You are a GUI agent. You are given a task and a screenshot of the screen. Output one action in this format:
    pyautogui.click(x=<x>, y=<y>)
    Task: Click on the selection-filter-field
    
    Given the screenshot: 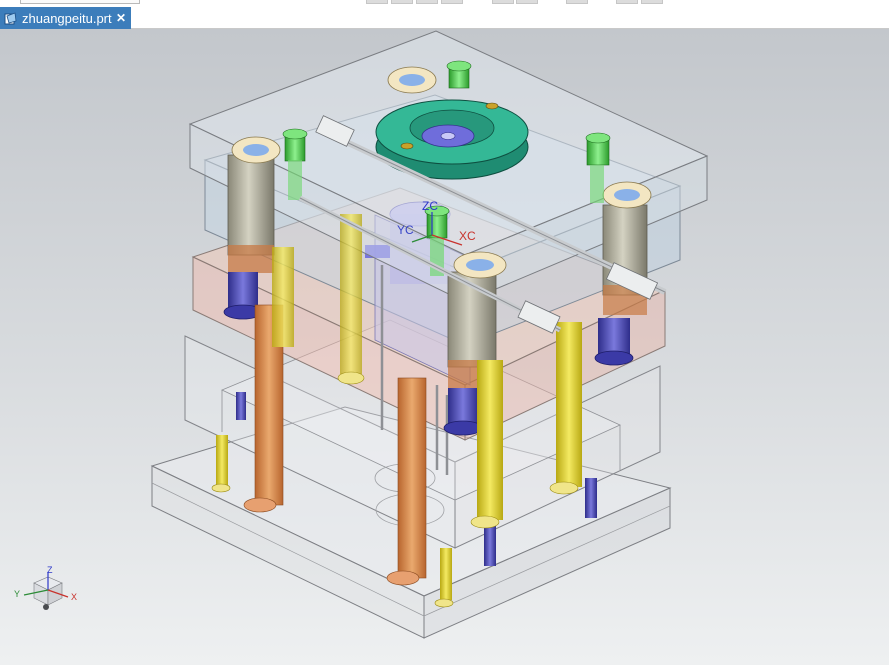 What is the action you would take?
    pyautogui.click(x=80, y=2)
    